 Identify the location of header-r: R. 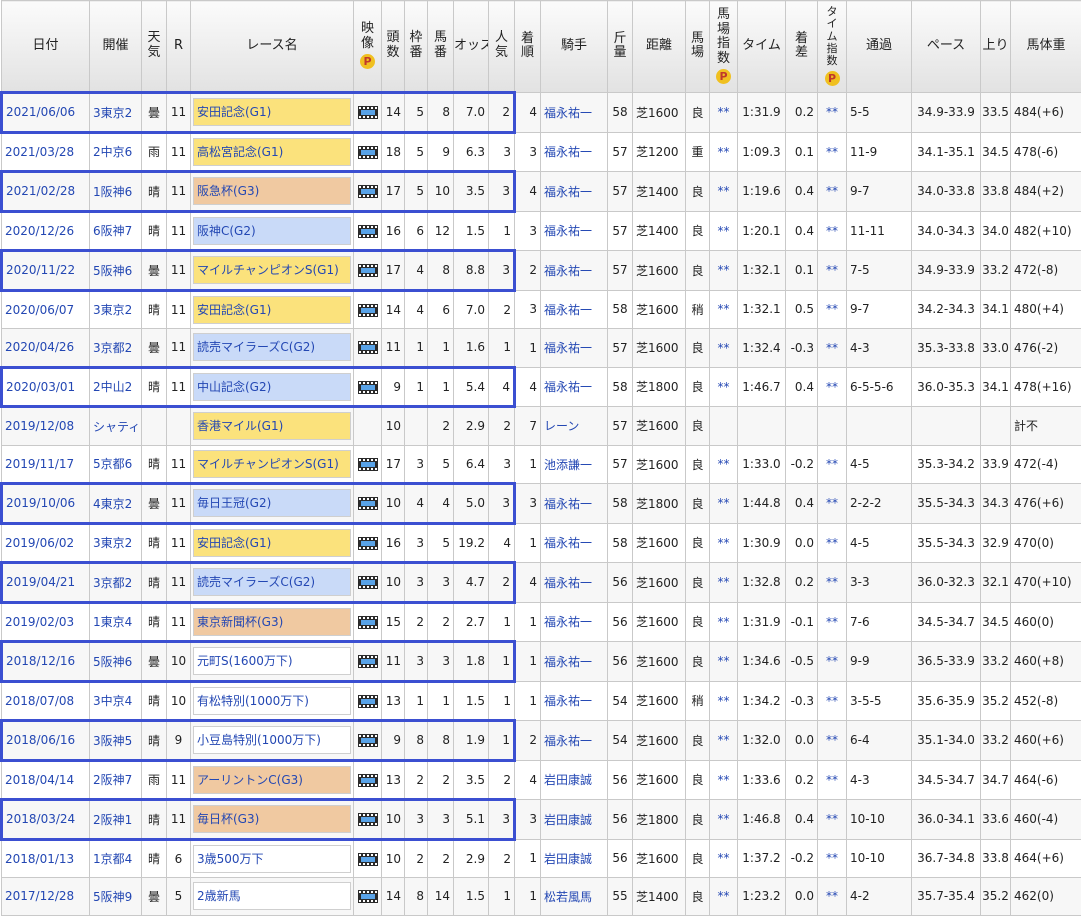
(179, 47).